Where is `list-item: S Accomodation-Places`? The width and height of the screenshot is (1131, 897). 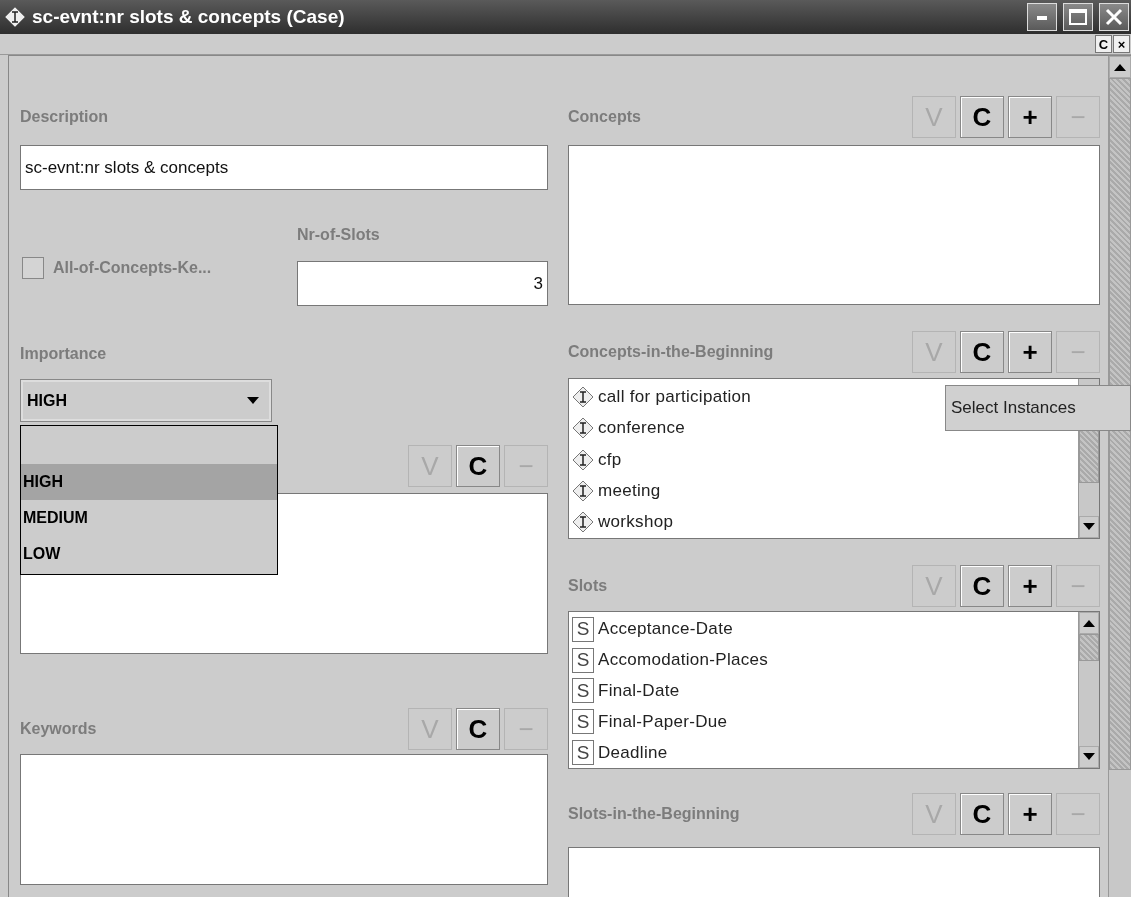
list-item: S Accomodation-Places is located at coordinates (823, 660).